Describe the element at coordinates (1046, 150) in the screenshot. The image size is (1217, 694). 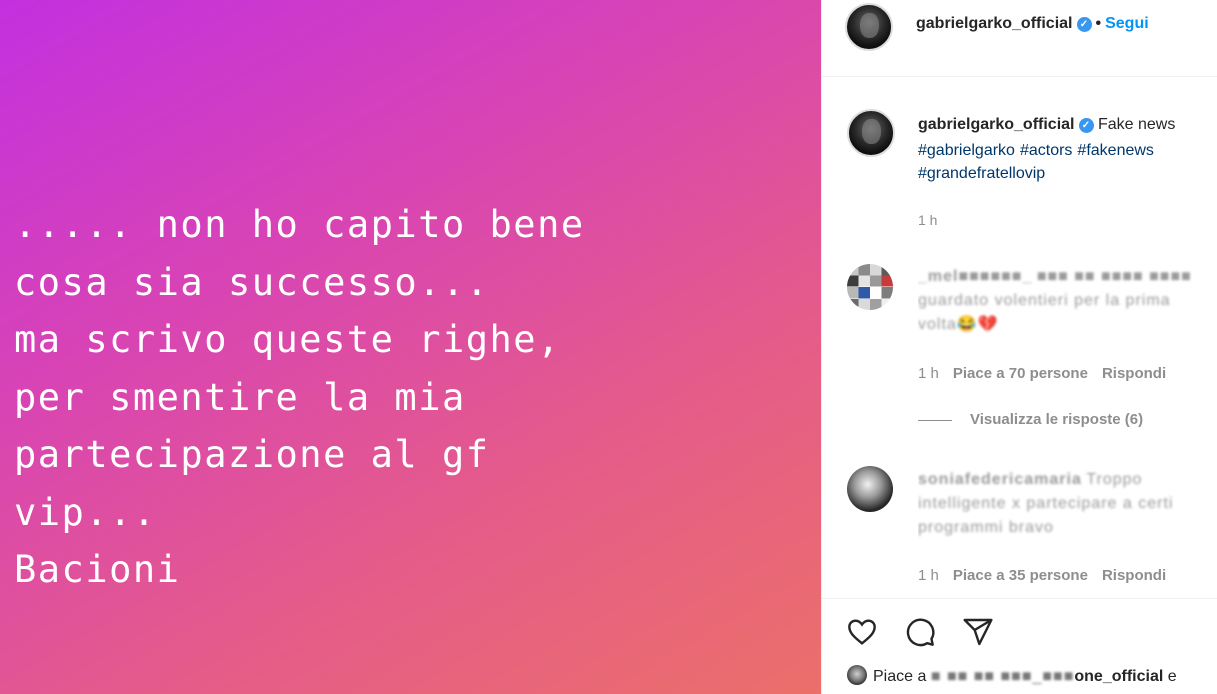
I see `hashtag-link: #actors` at that location.